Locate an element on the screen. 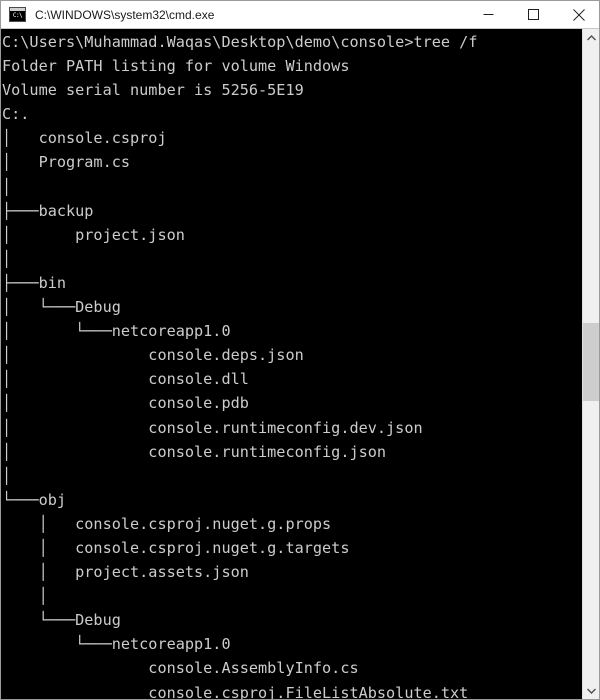 This screenshot has width=600, height=700. close-button is located at coordinates (577, 14).